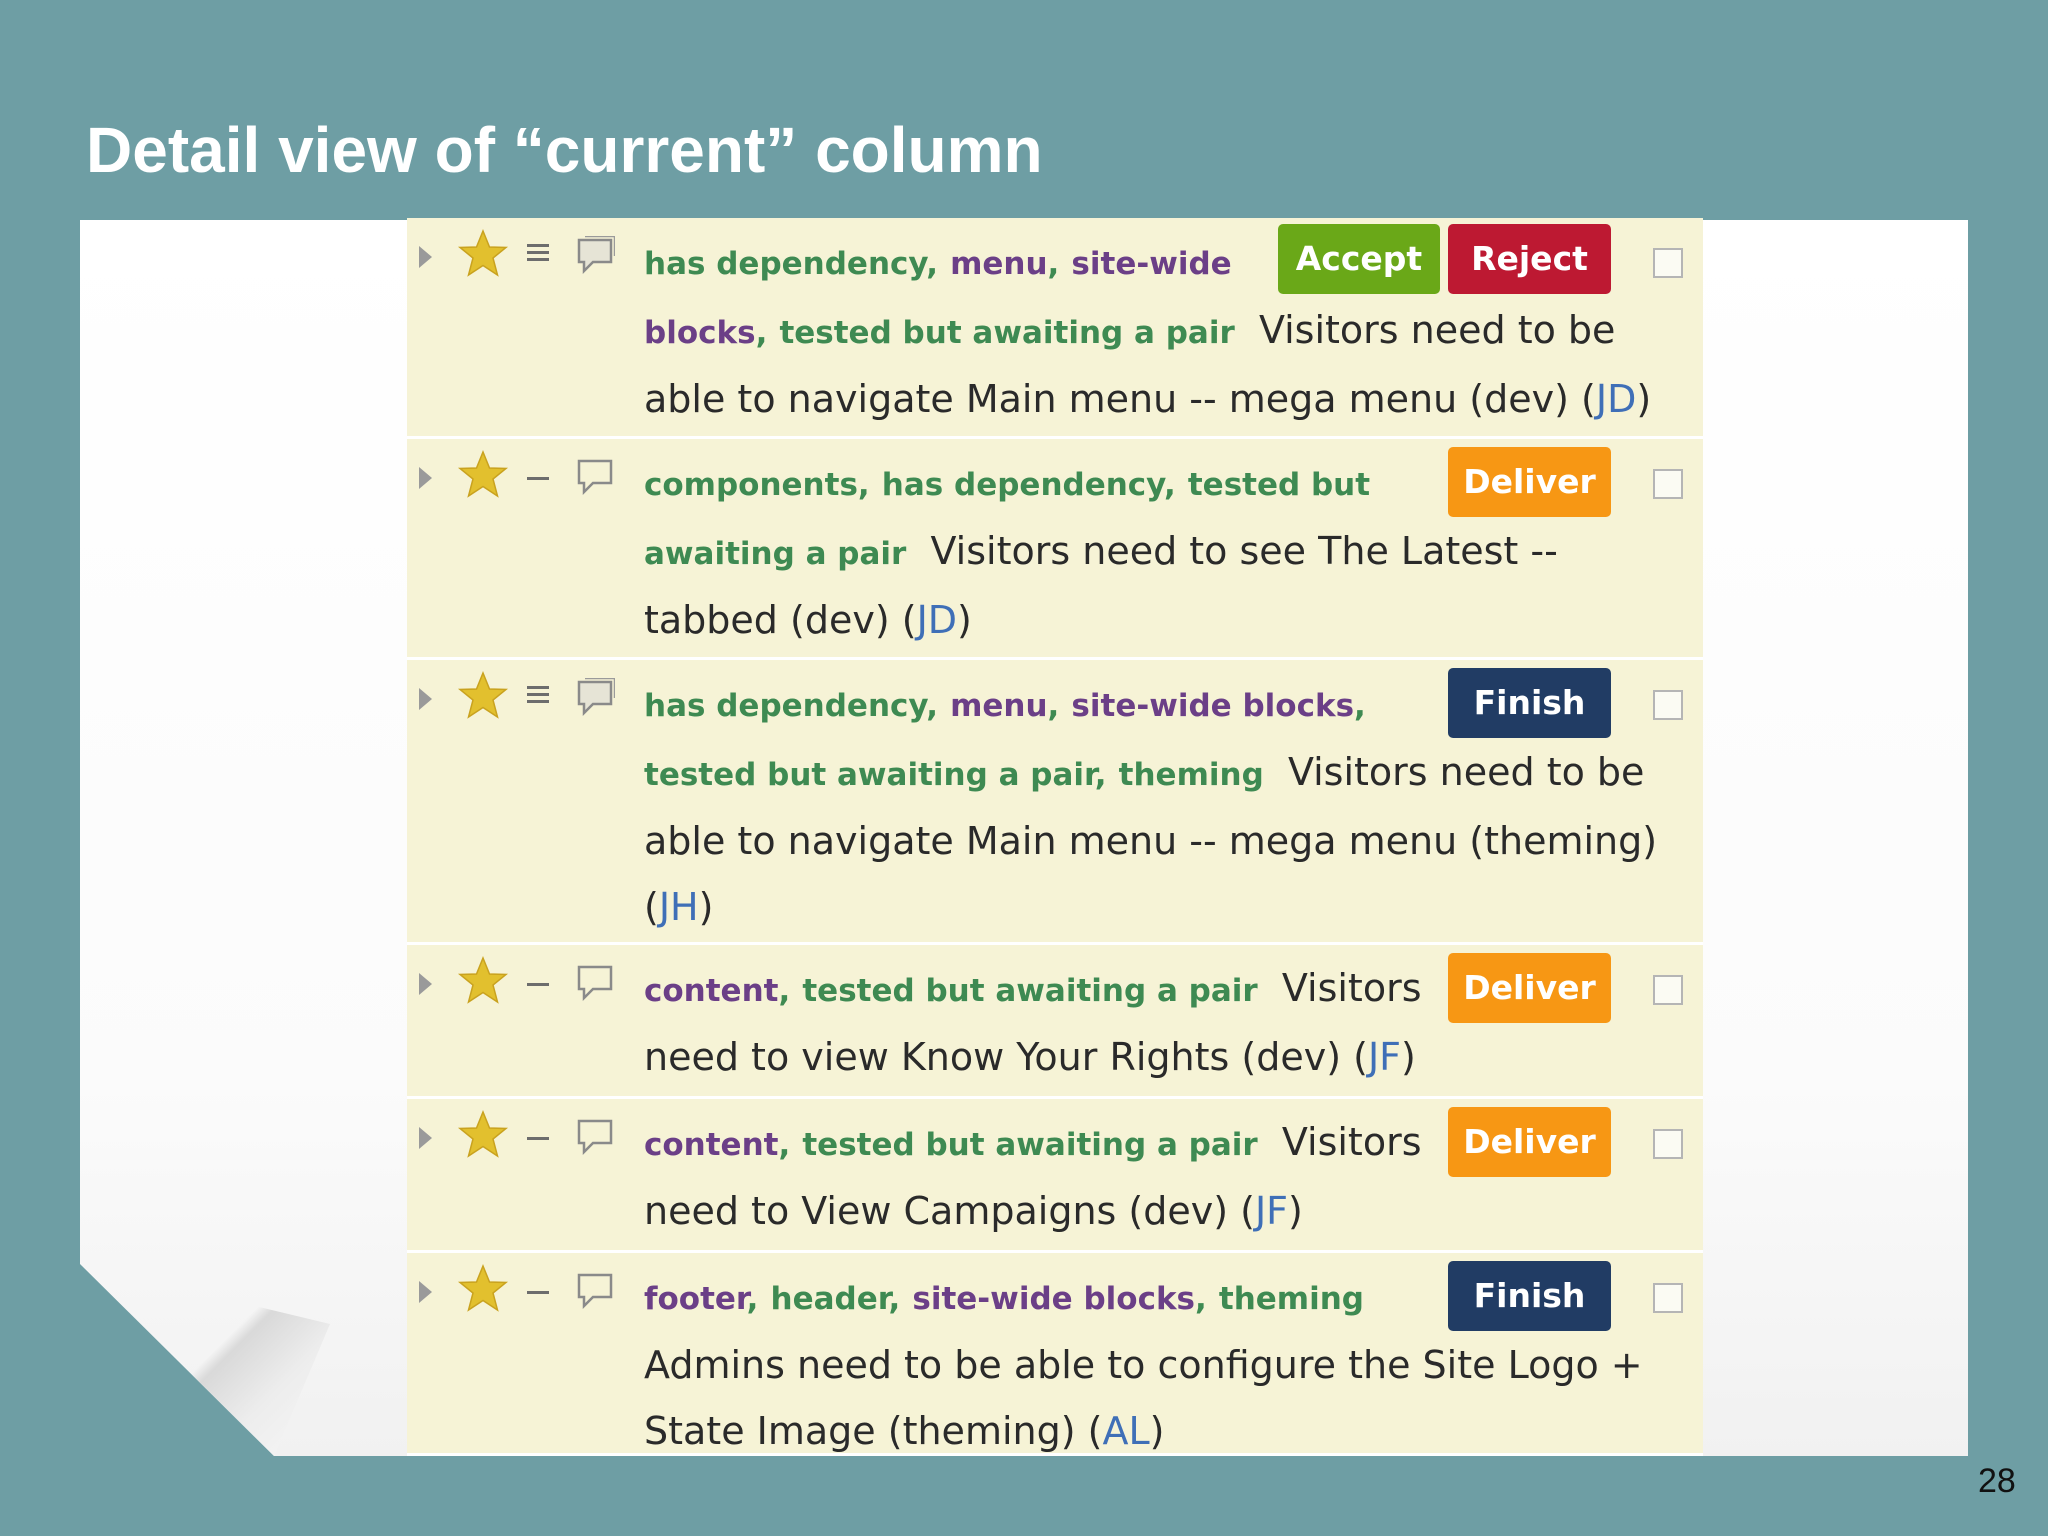 The image size is (2048, 1536). What do you see at coordinates (1125, 1431) in the screenshot?
I see `story-owner: AL` at bounding box center [1125, 1431].